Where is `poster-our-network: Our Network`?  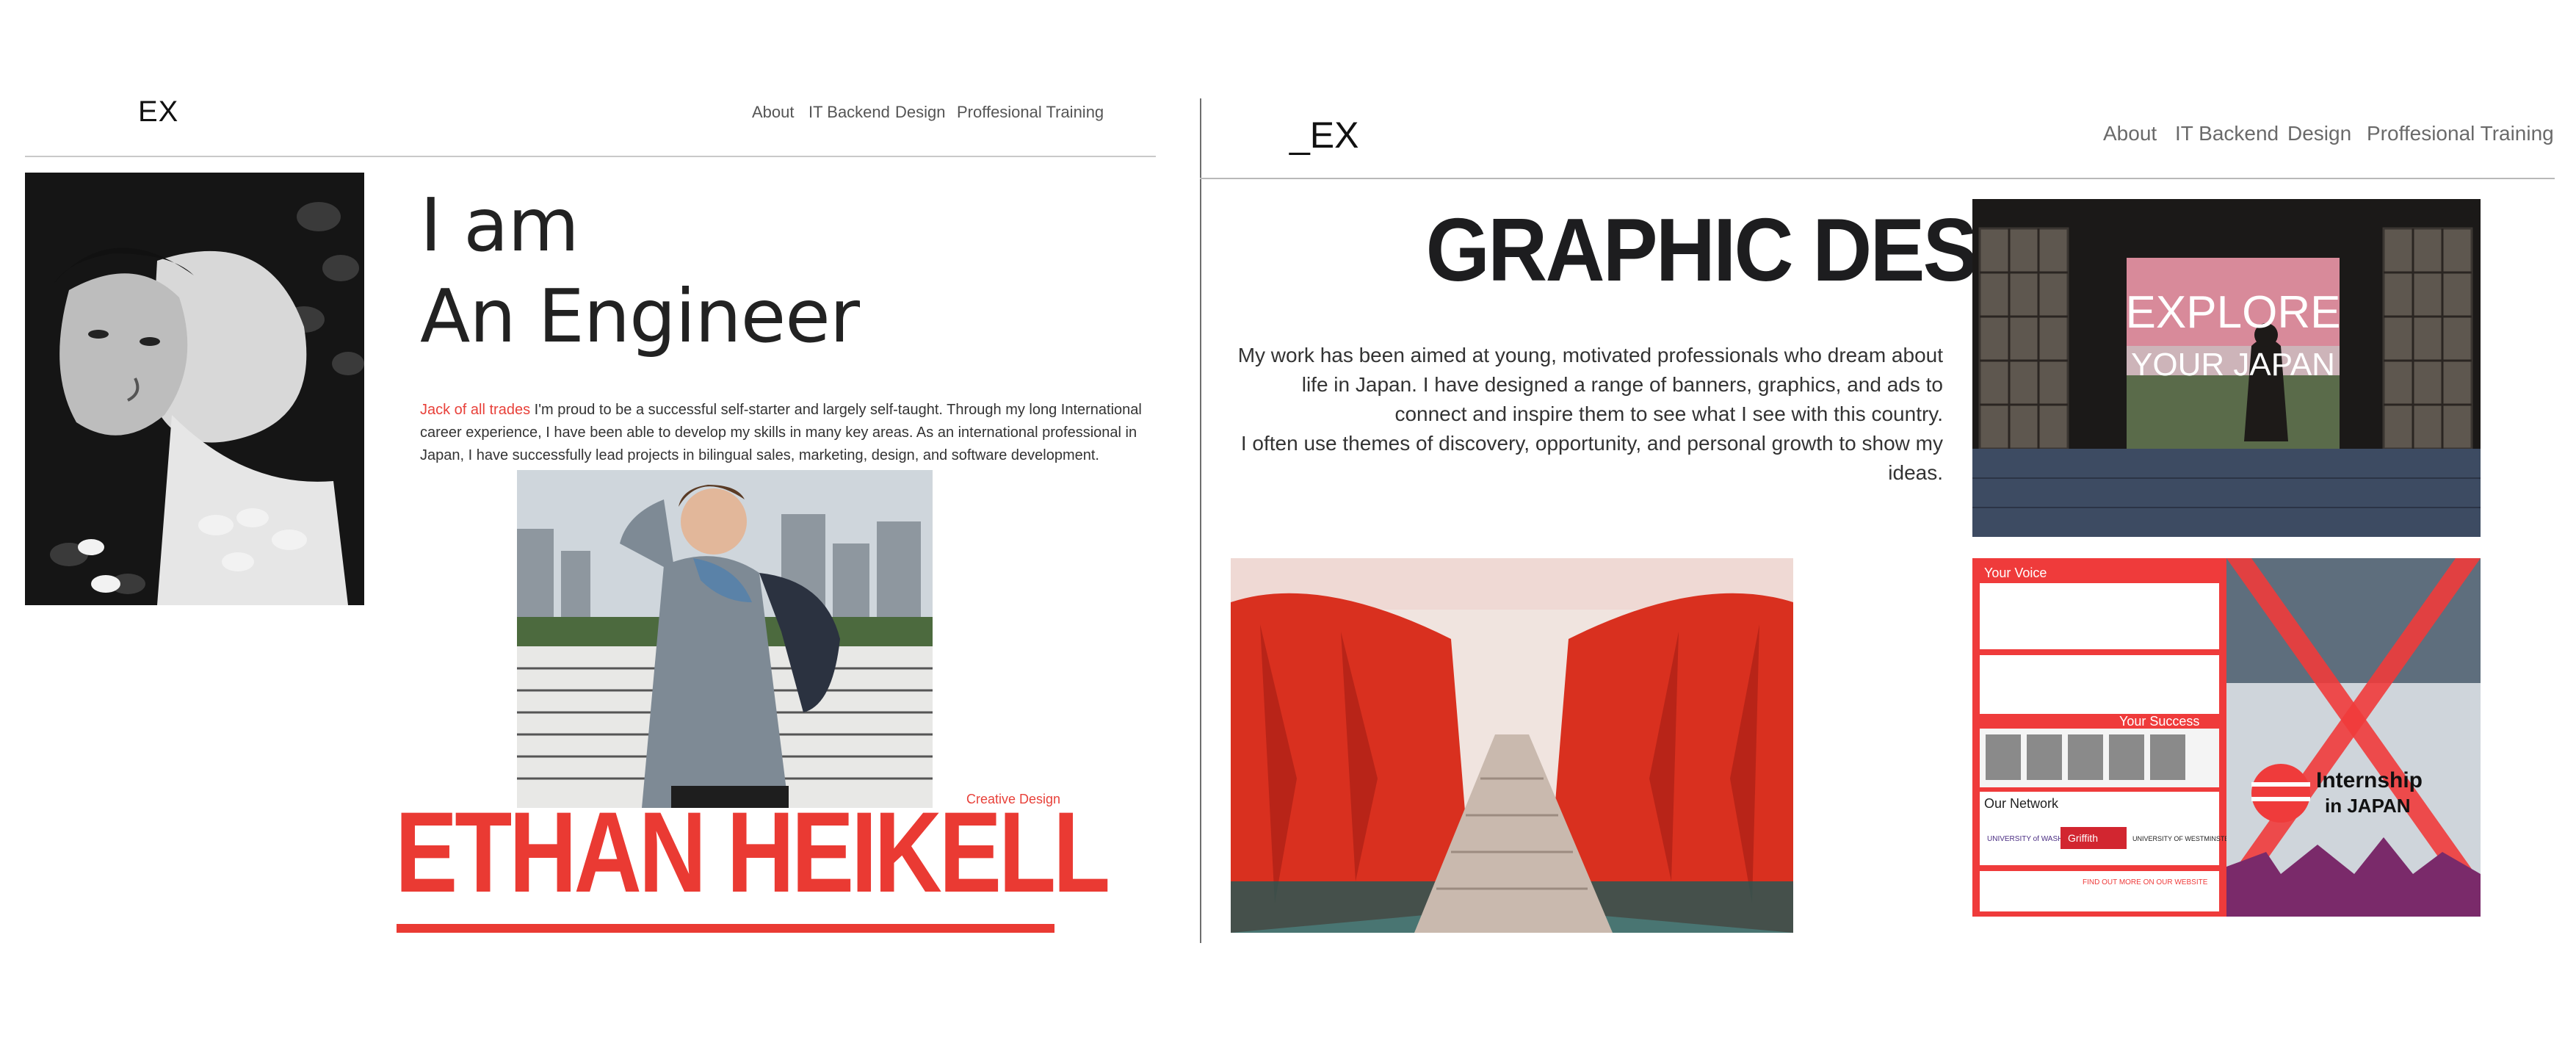 poster-our-network: Our Network is located at coordinates (2021, 803).